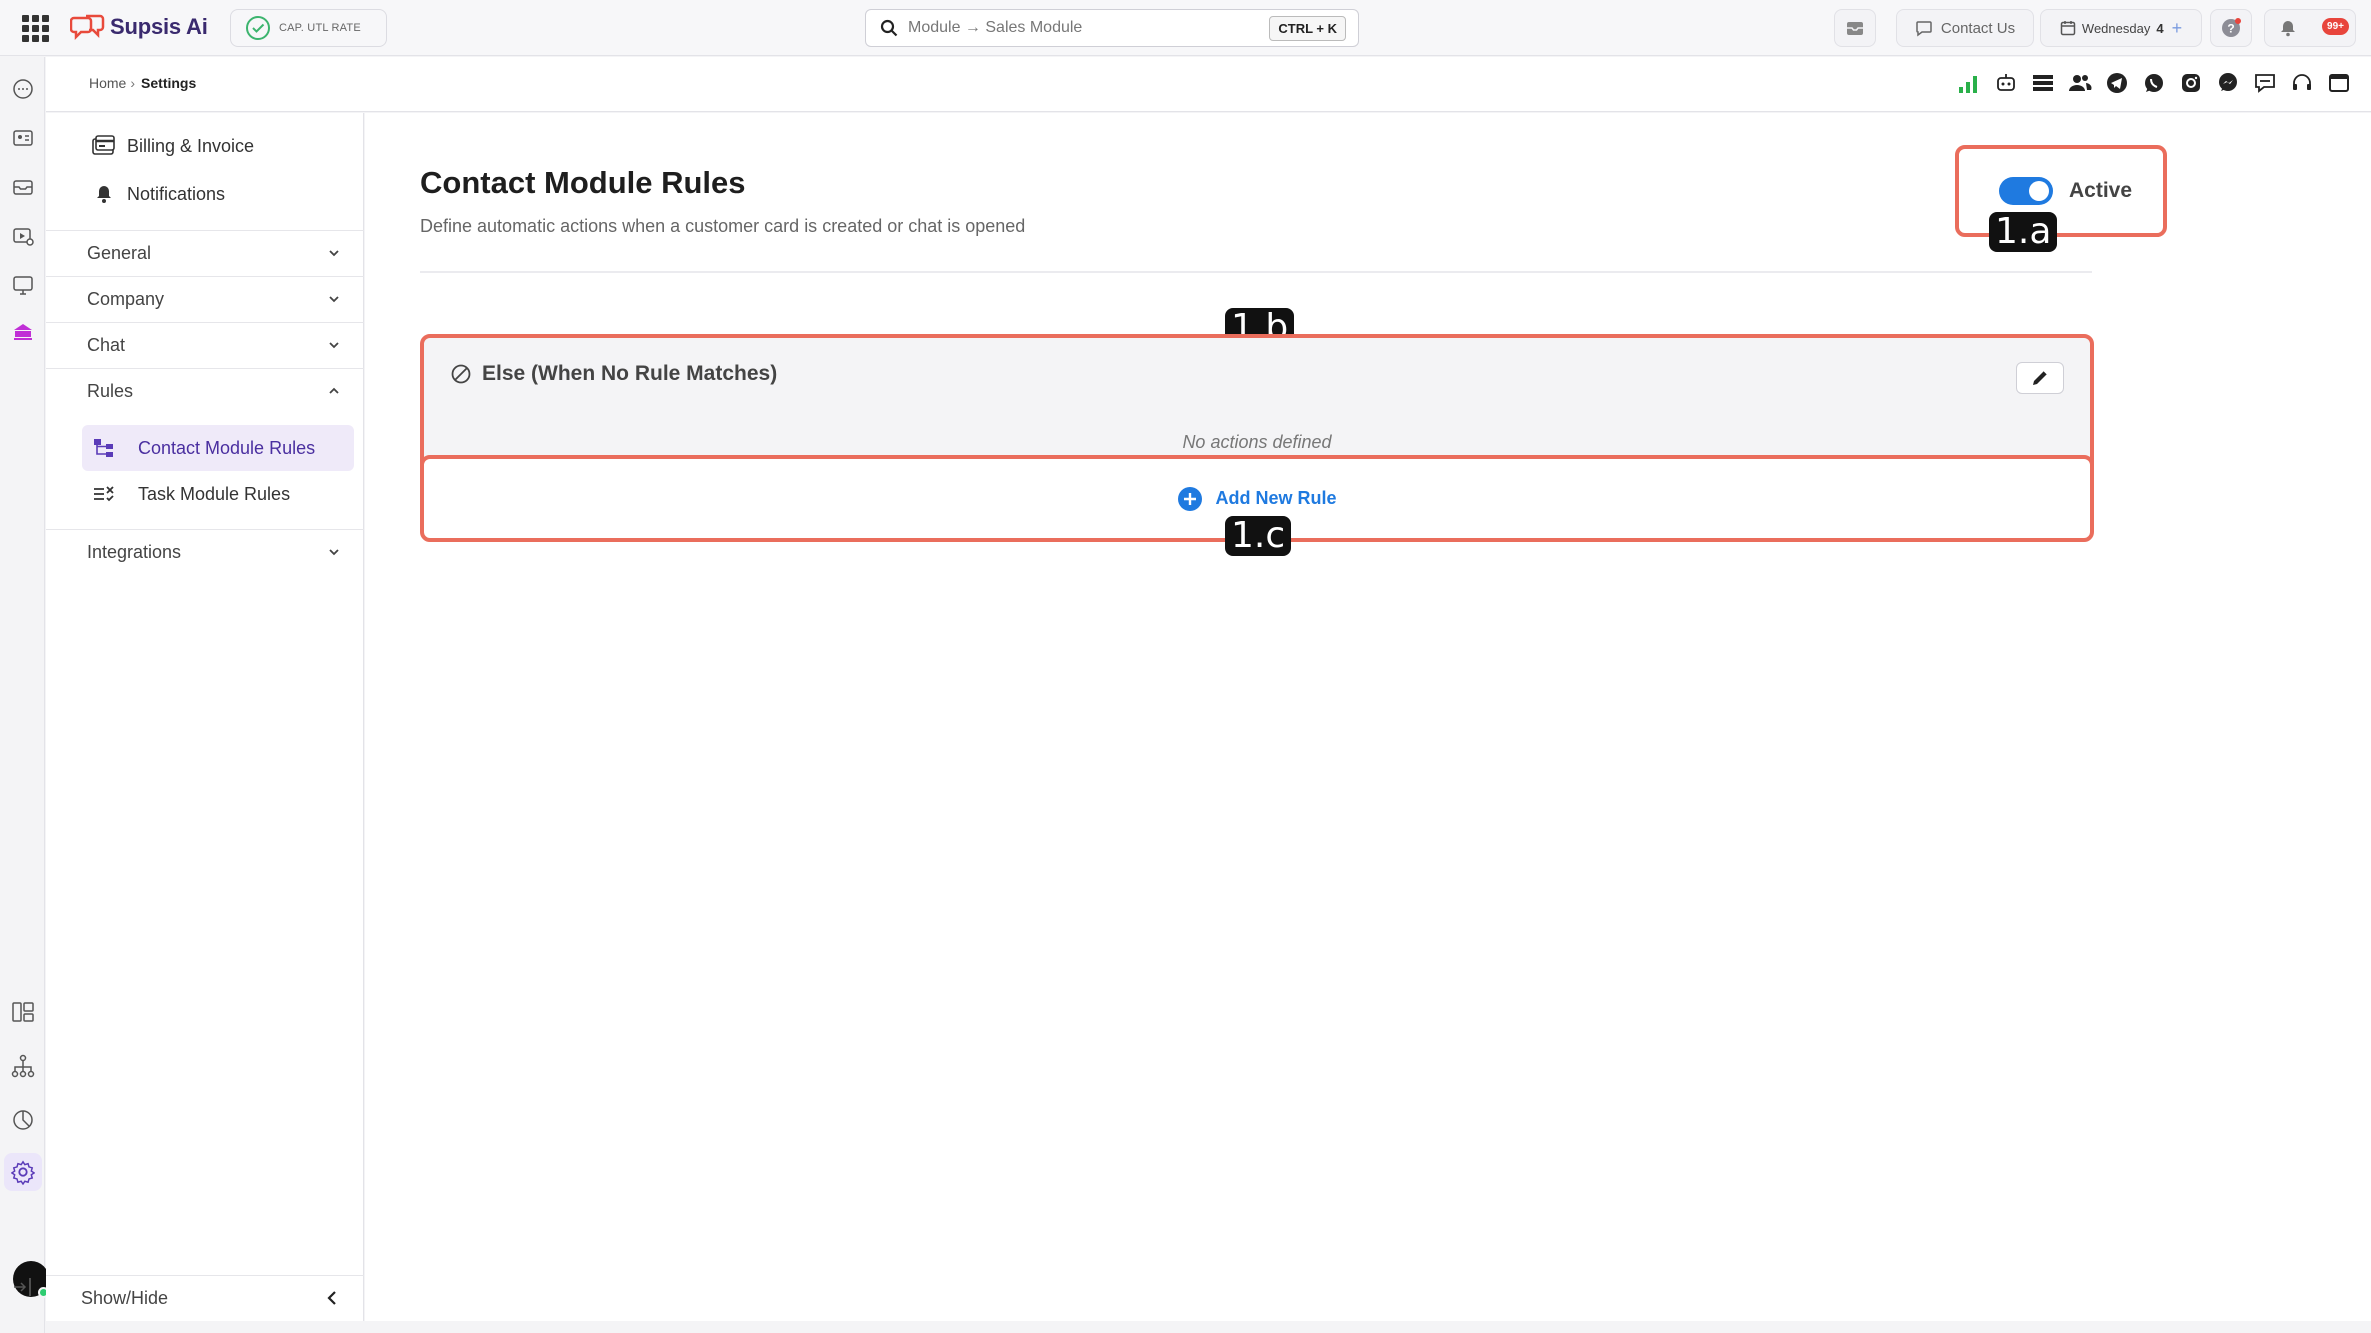 This screenshot has height=1333, width=2371. I want to click on whatsapp-icon, so click(2154, 83).